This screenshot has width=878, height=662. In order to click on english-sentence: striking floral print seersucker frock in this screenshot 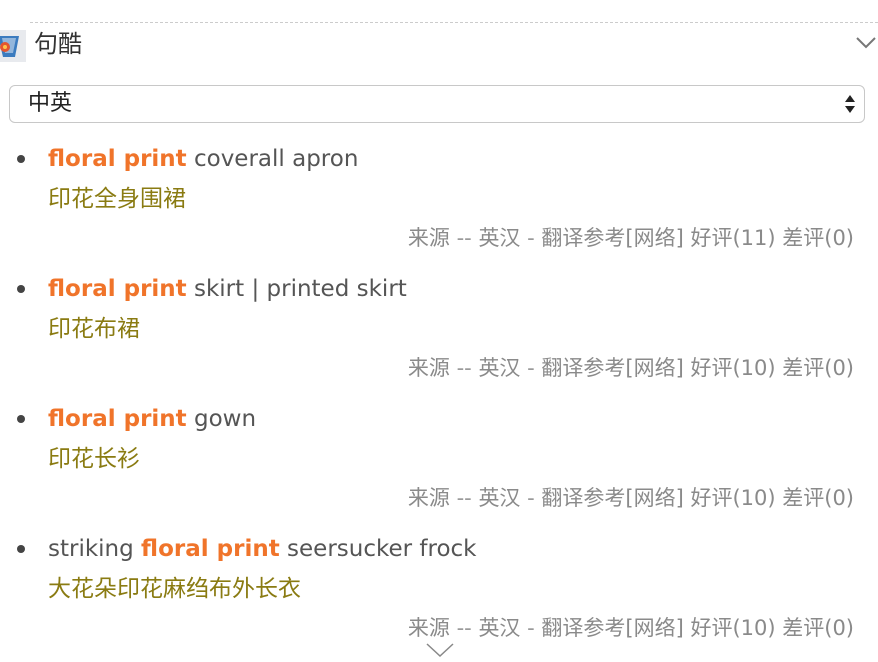, I will do `click(262, 549)`.